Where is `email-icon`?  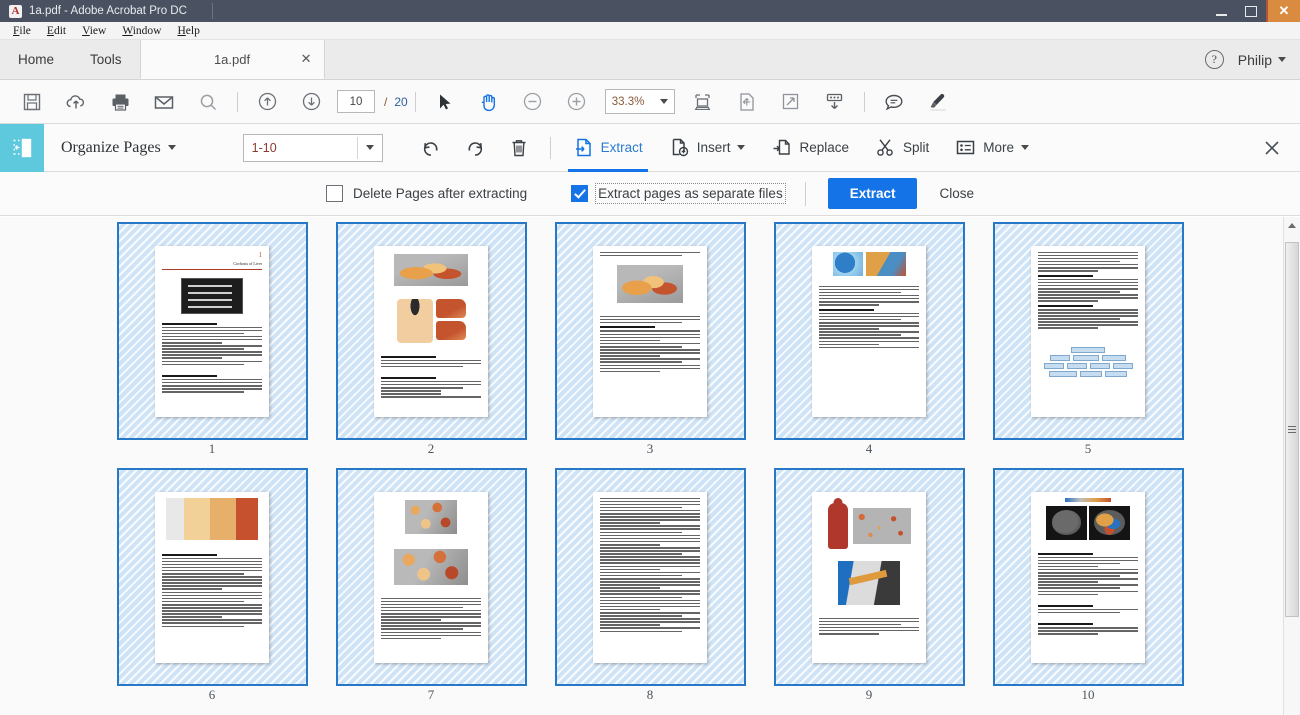 email-icon is located at coordinates (164, 102).